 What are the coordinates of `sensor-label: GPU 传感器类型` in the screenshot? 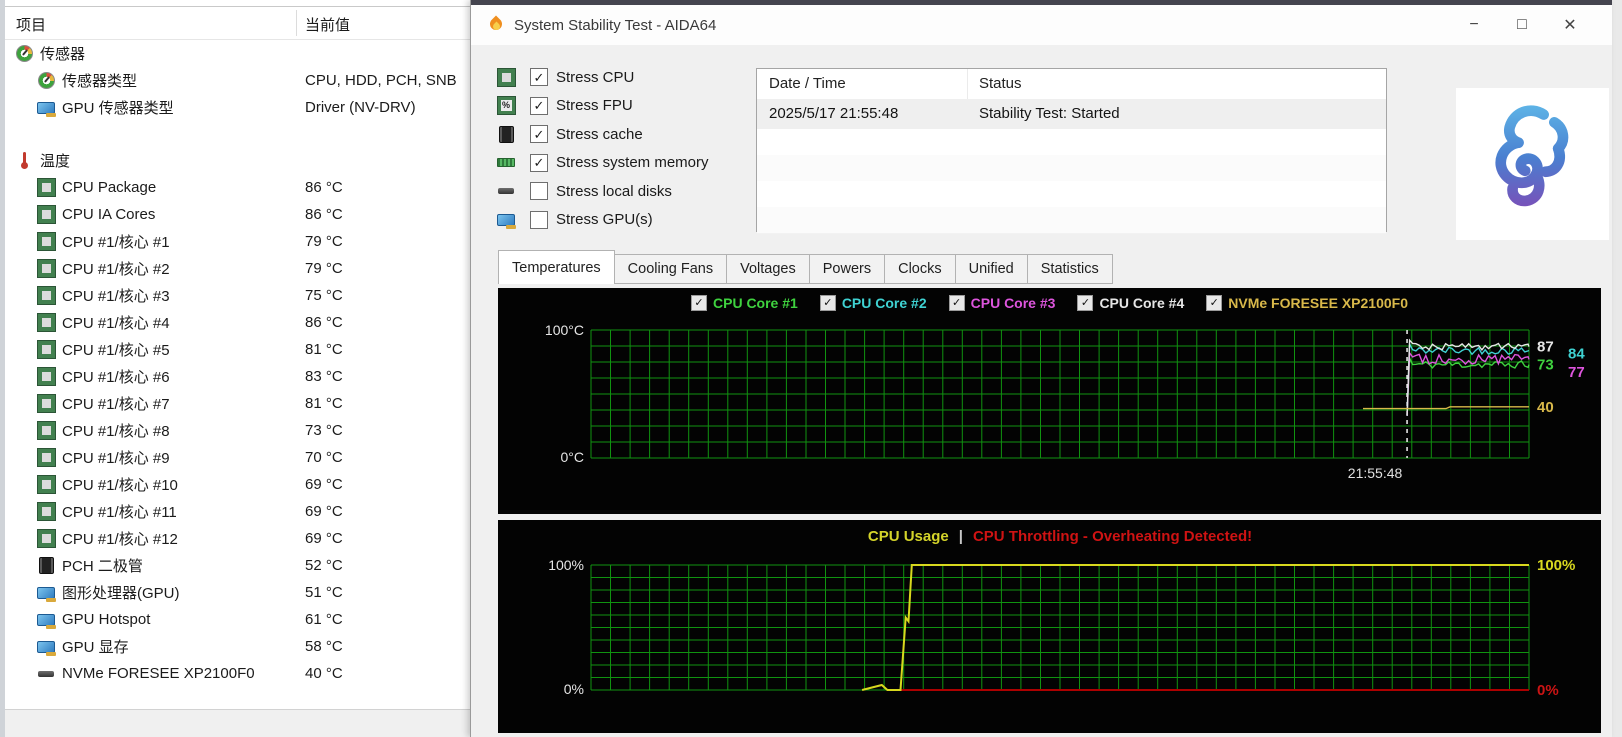 It's located at (118, 108).